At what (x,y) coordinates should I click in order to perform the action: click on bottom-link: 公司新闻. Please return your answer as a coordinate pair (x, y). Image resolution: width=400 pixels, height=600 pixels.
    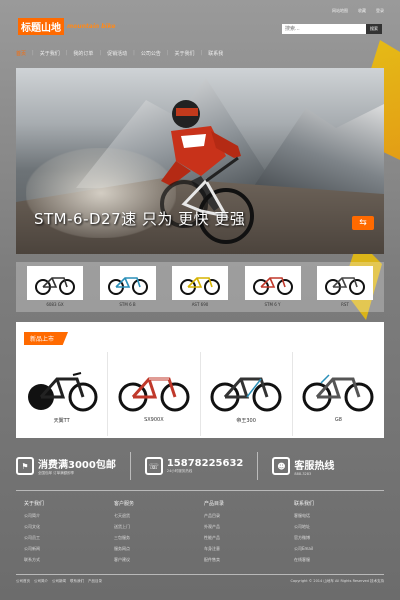
    Looking at the image, I should click on (59, 581).